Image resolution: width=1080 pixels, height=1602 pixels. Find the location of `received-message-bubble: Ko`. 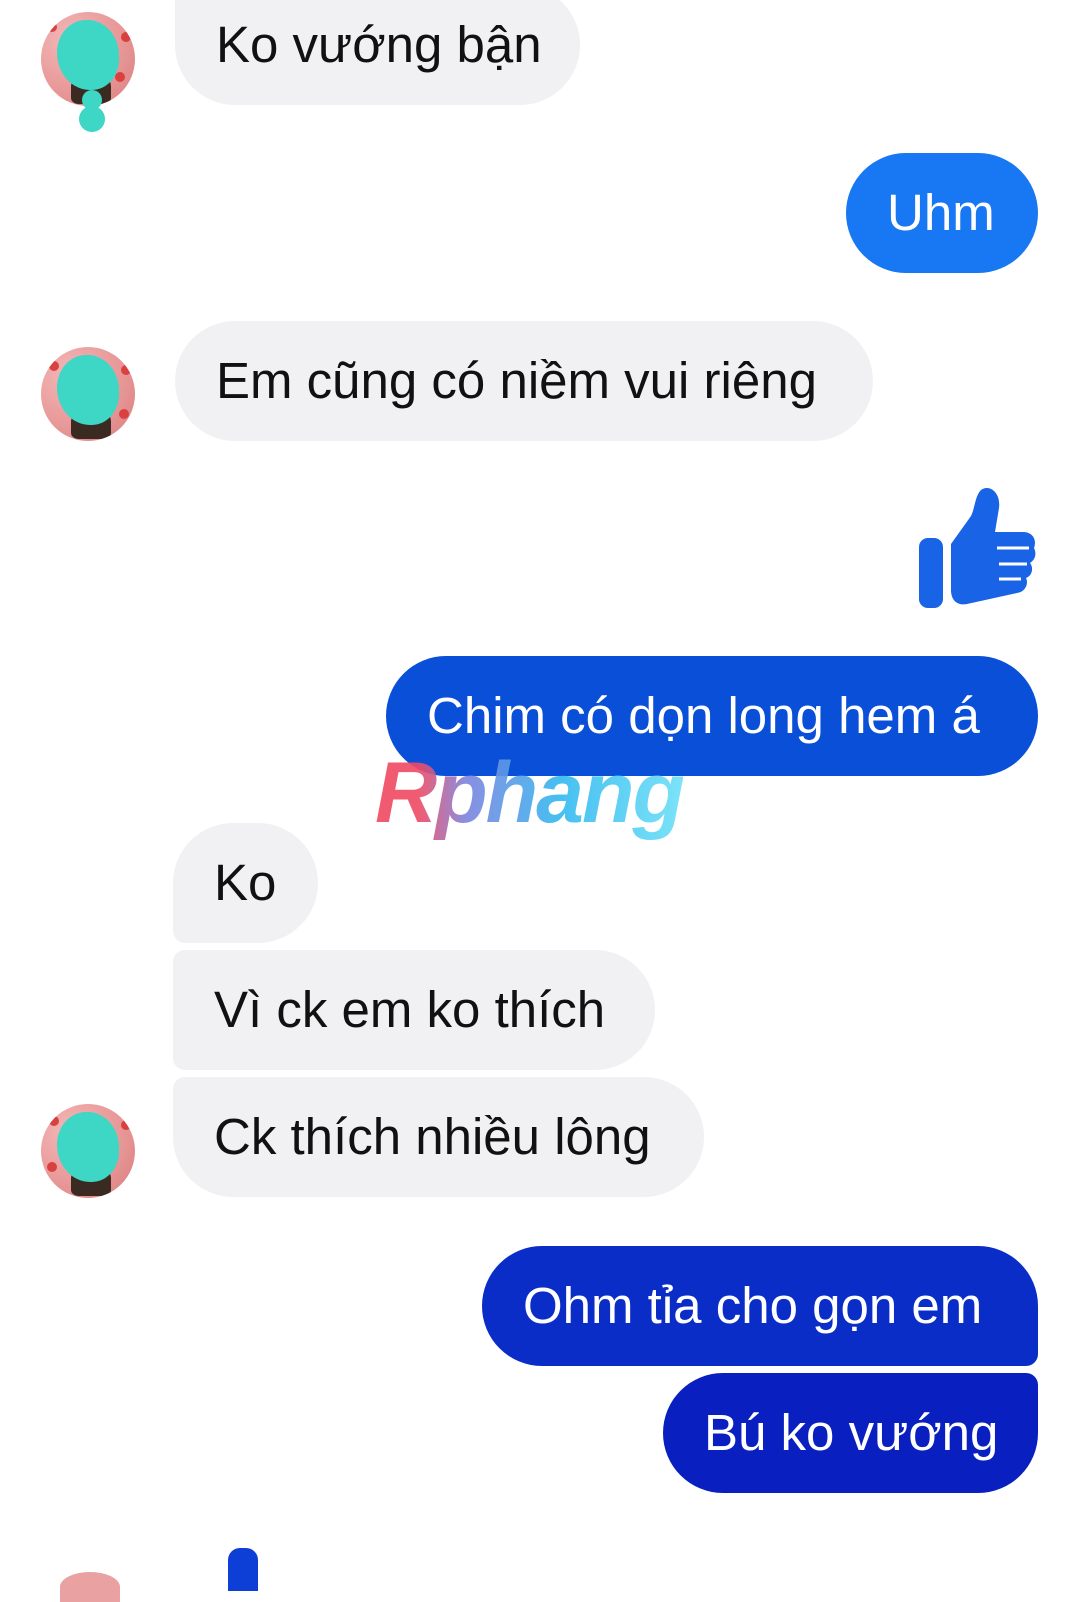

received-message-bubble: Ko is located at coordinates (245, 883).